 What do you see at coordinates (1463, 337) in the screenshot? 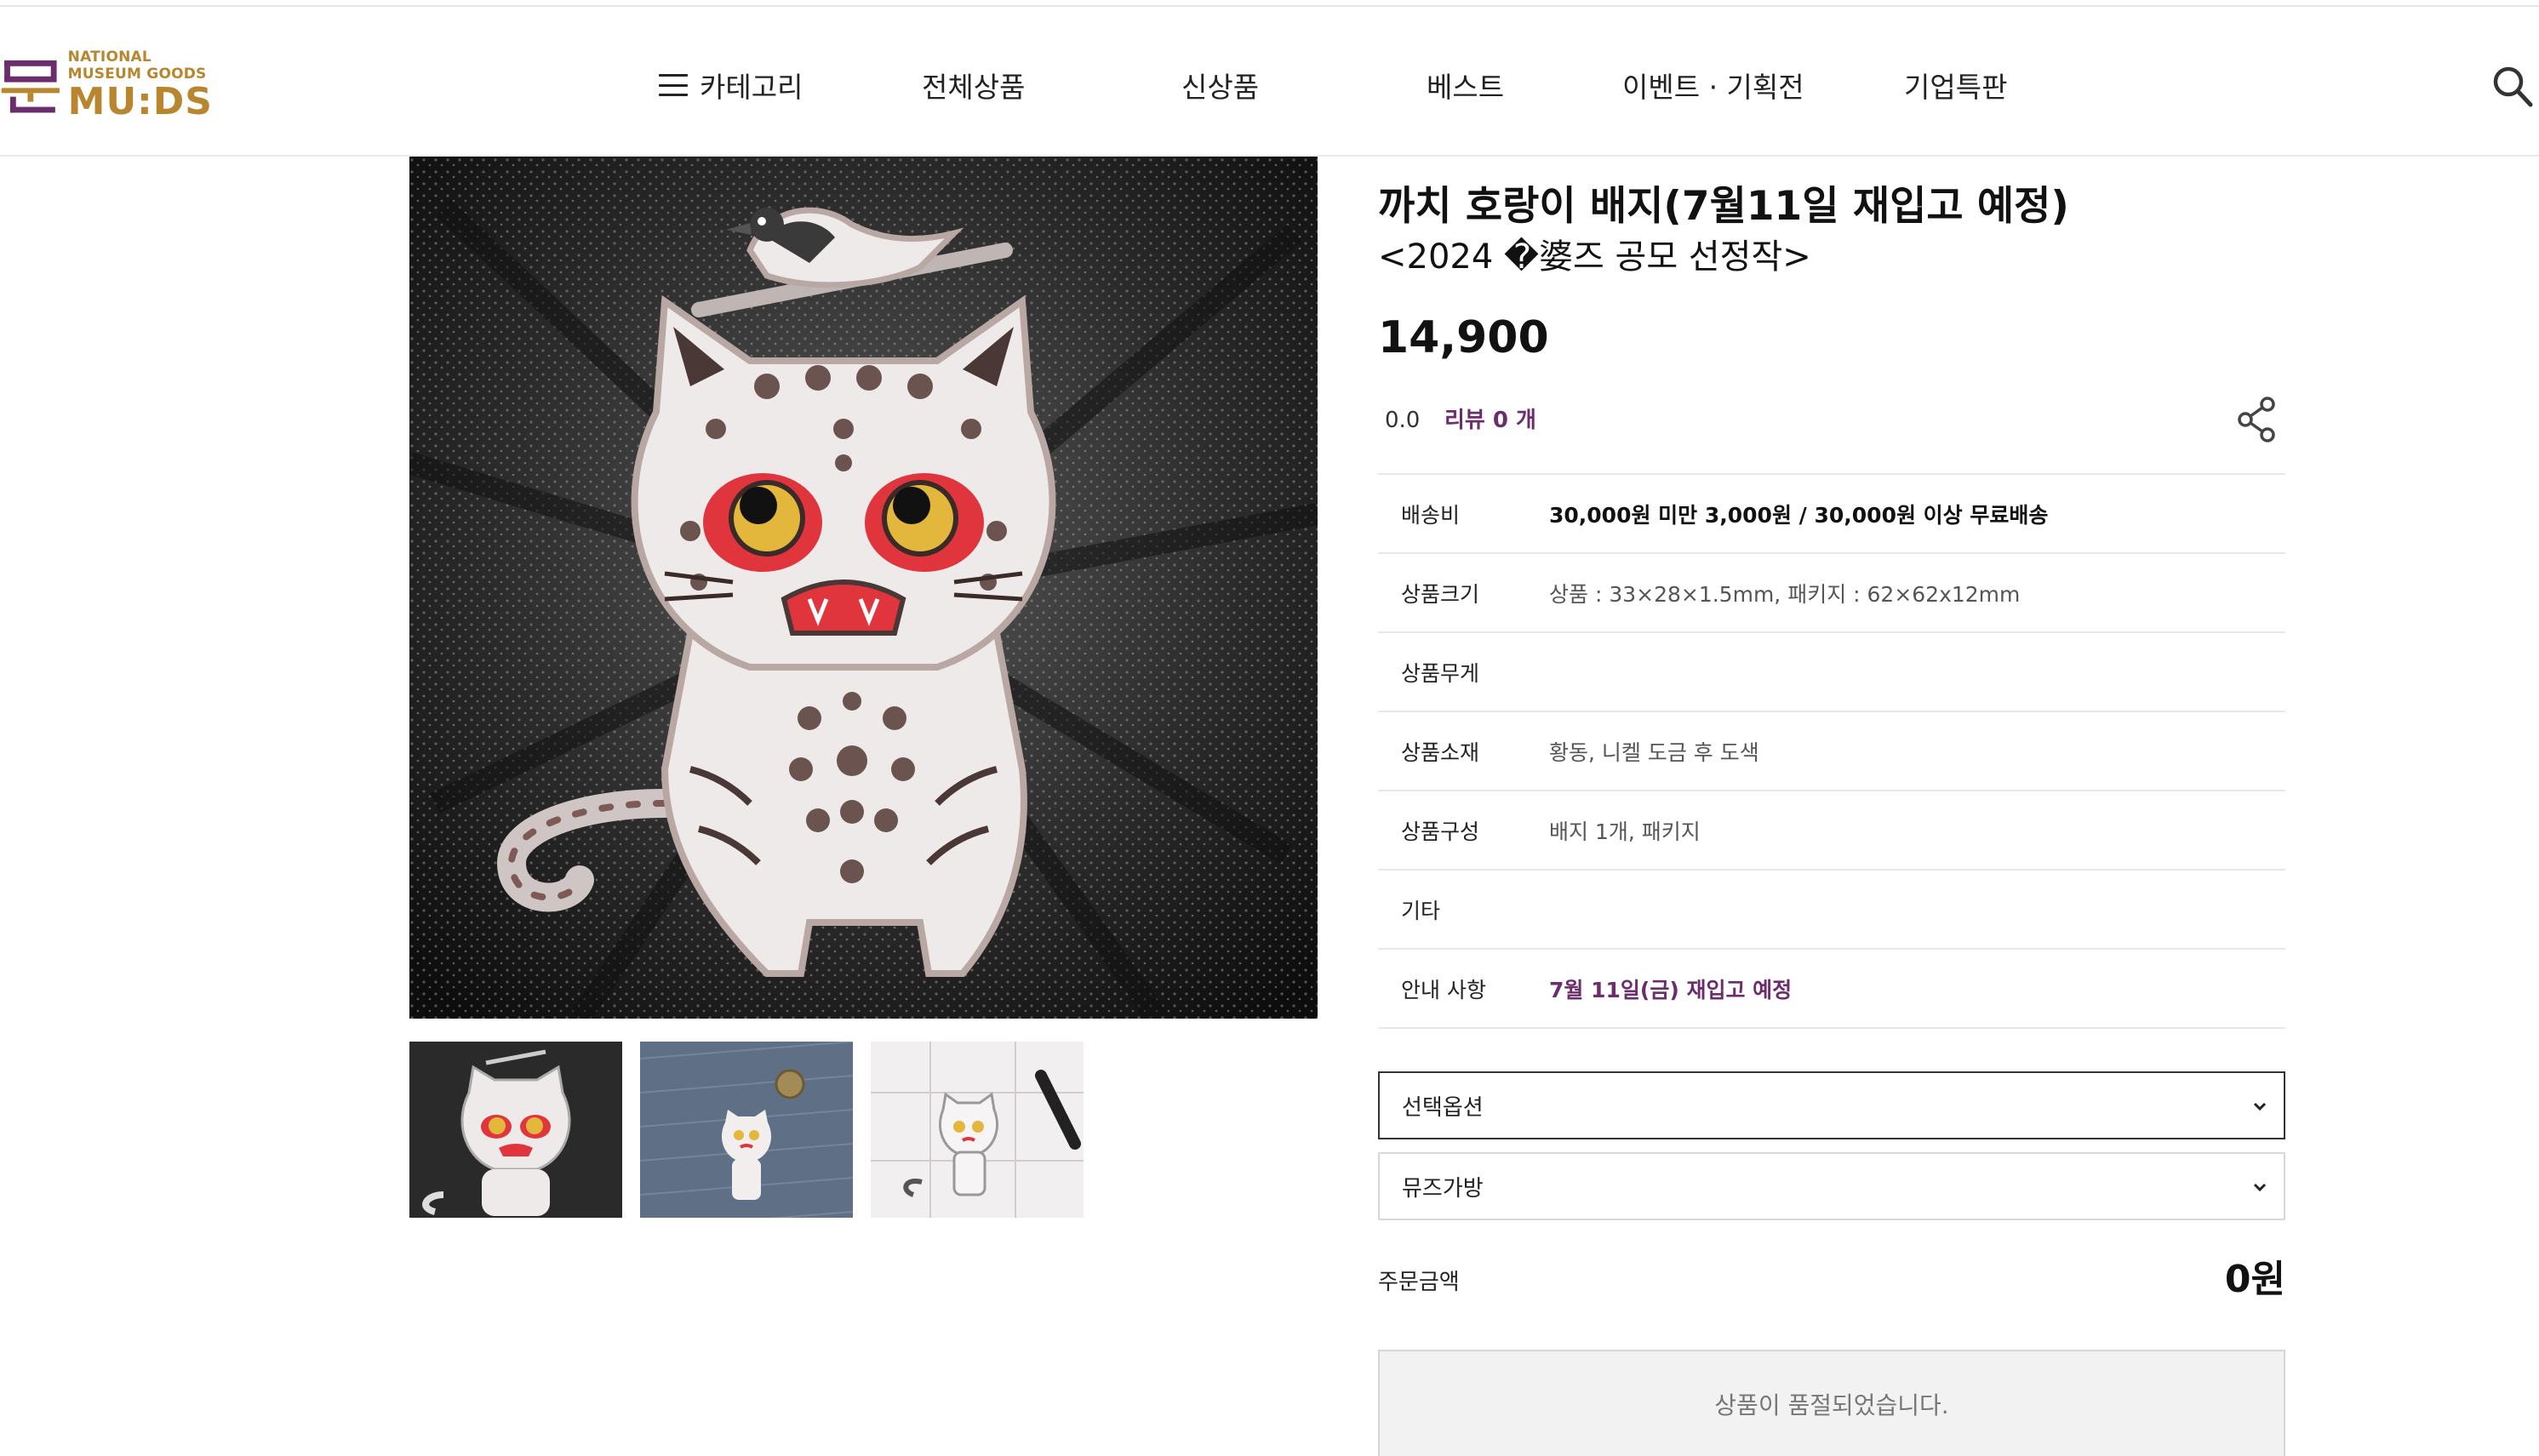
I see `product-price: 14,900` at bounding box center [1463, 337].